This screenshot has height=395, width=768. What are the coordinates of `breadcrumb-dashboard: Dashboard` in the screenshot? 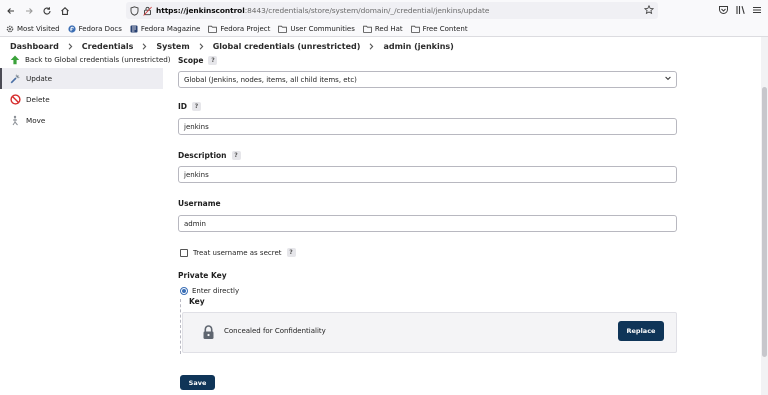 It's located at (34, 46).